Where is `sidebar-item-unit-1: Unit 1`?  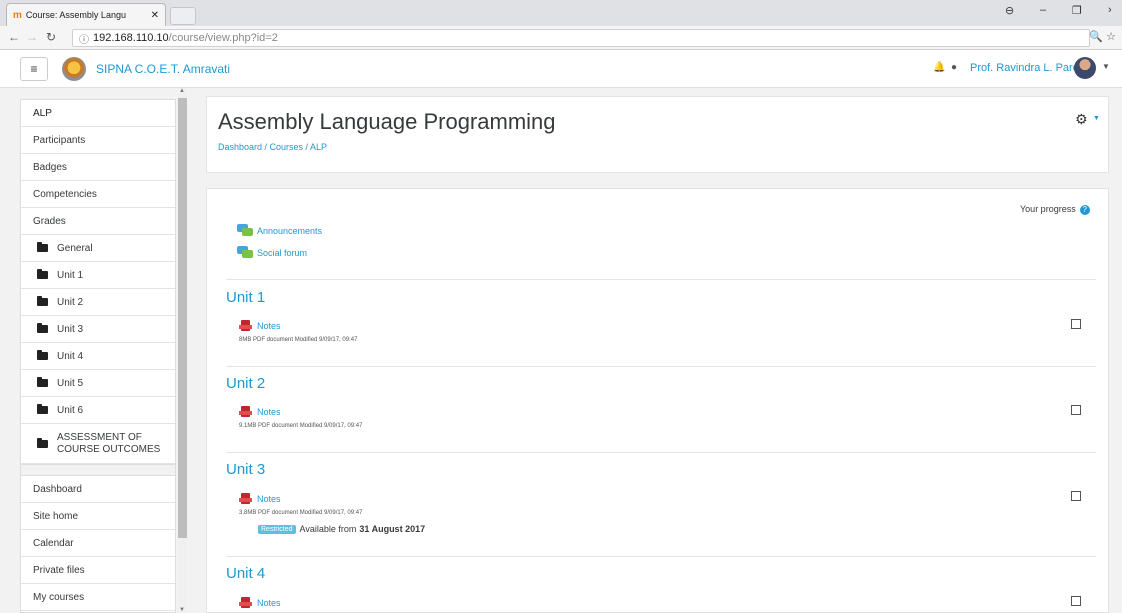 sidebar-item-unit-1: Unit 1 is located at coordinates (98, 275).